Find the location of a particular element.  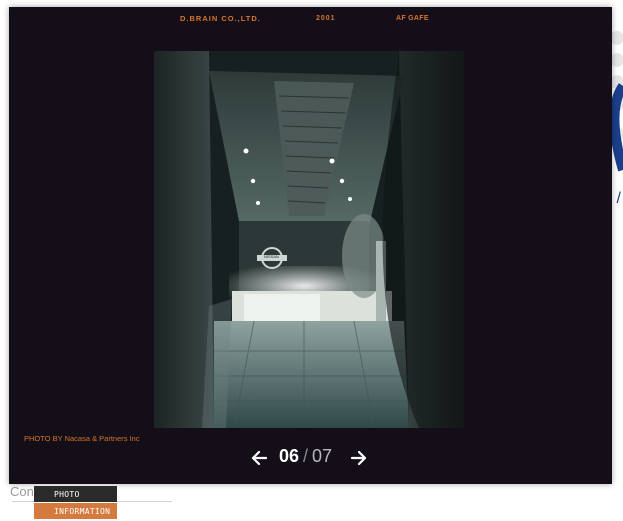

arrow-right-icon is located at coordinates (358, 458).